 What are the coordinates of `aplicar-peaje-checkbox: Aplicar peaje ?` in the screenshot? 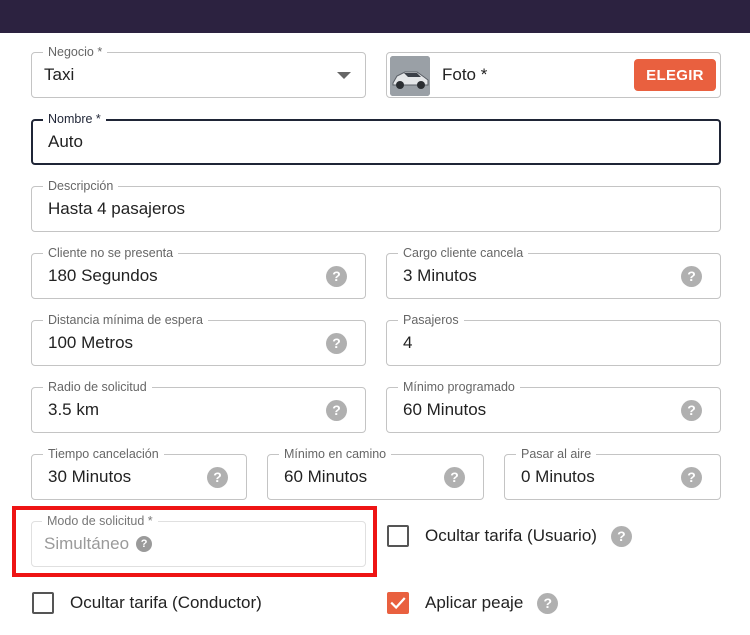 It's located at (473, 603).